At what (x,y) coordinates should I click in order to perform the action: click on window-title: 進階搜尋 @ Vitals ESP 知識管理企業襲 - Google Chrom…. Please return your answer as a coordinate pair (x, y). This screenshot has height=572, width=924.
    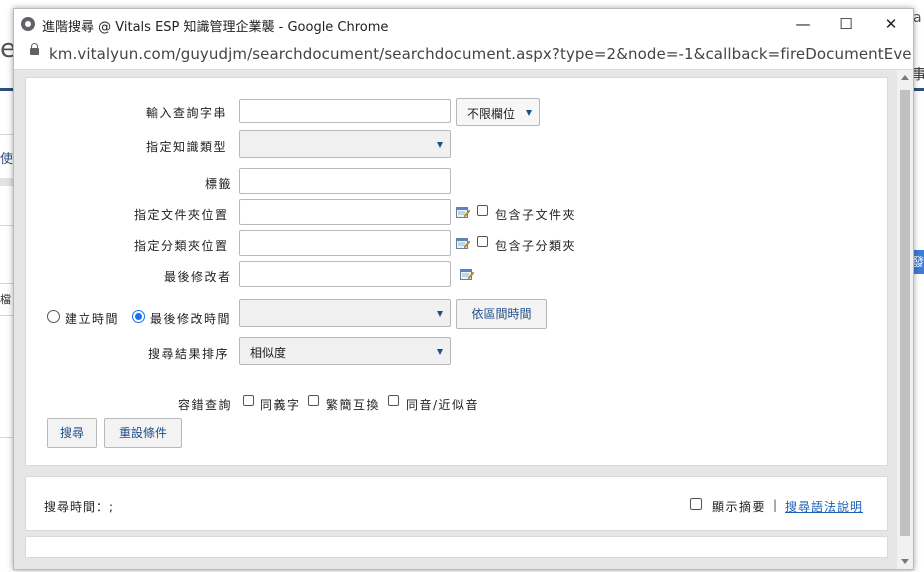
    Looking at the image, I should click on (215, 27).